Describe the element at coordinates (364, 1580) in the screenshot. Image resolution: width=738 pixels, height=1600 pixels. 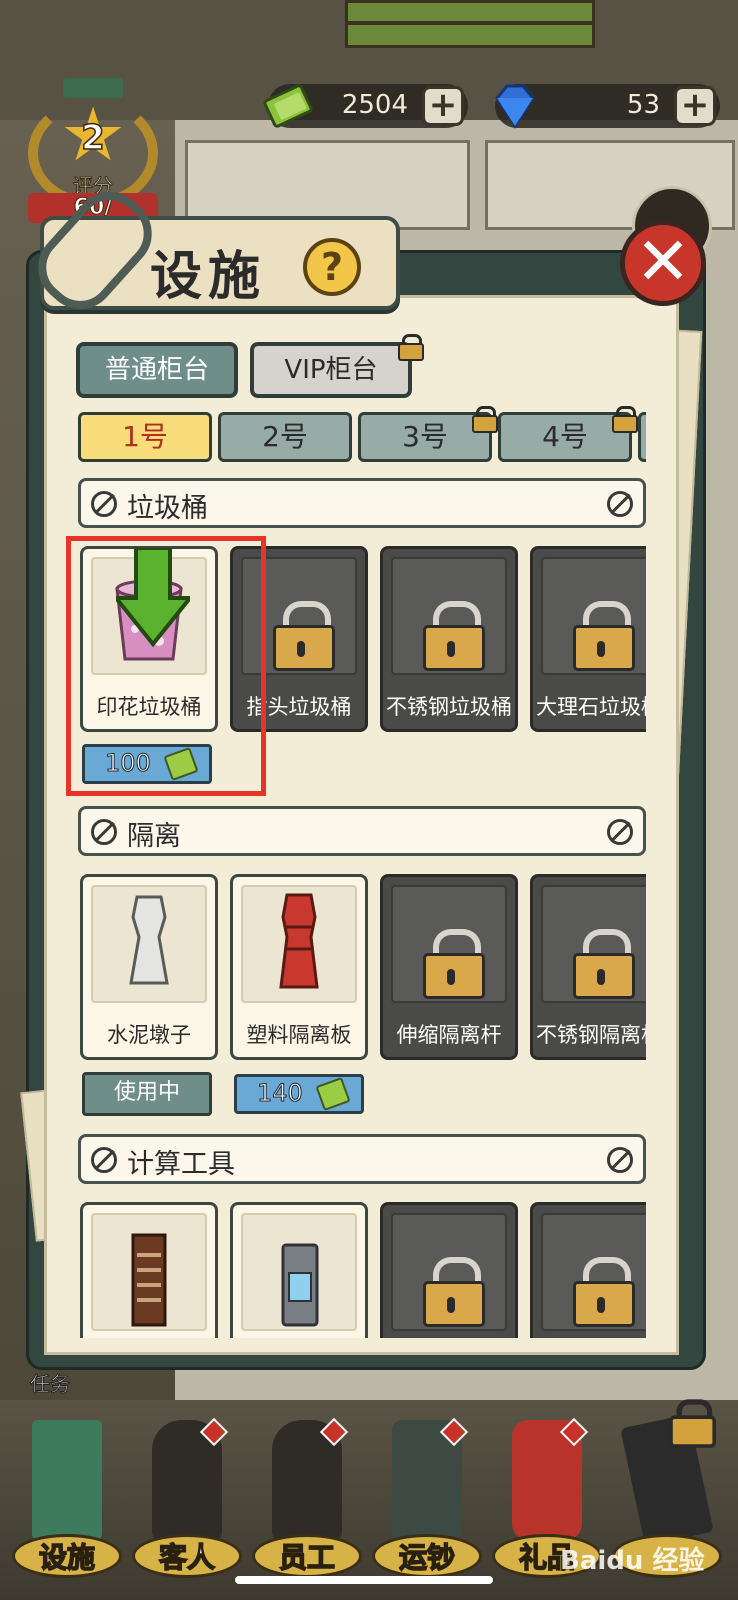
I see `home-indicator` at that location.